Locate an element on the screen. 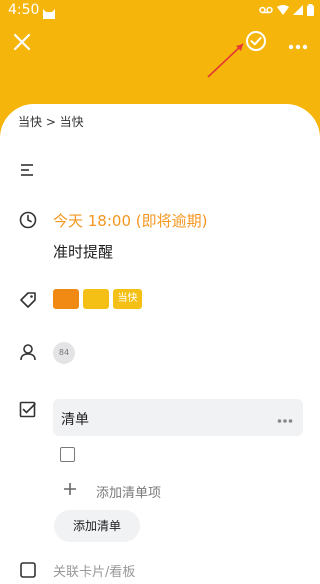 The height and width of the screenshot is (584, 320). add-checklist-item: 添加清单项 is located at coordinates (128, 491).